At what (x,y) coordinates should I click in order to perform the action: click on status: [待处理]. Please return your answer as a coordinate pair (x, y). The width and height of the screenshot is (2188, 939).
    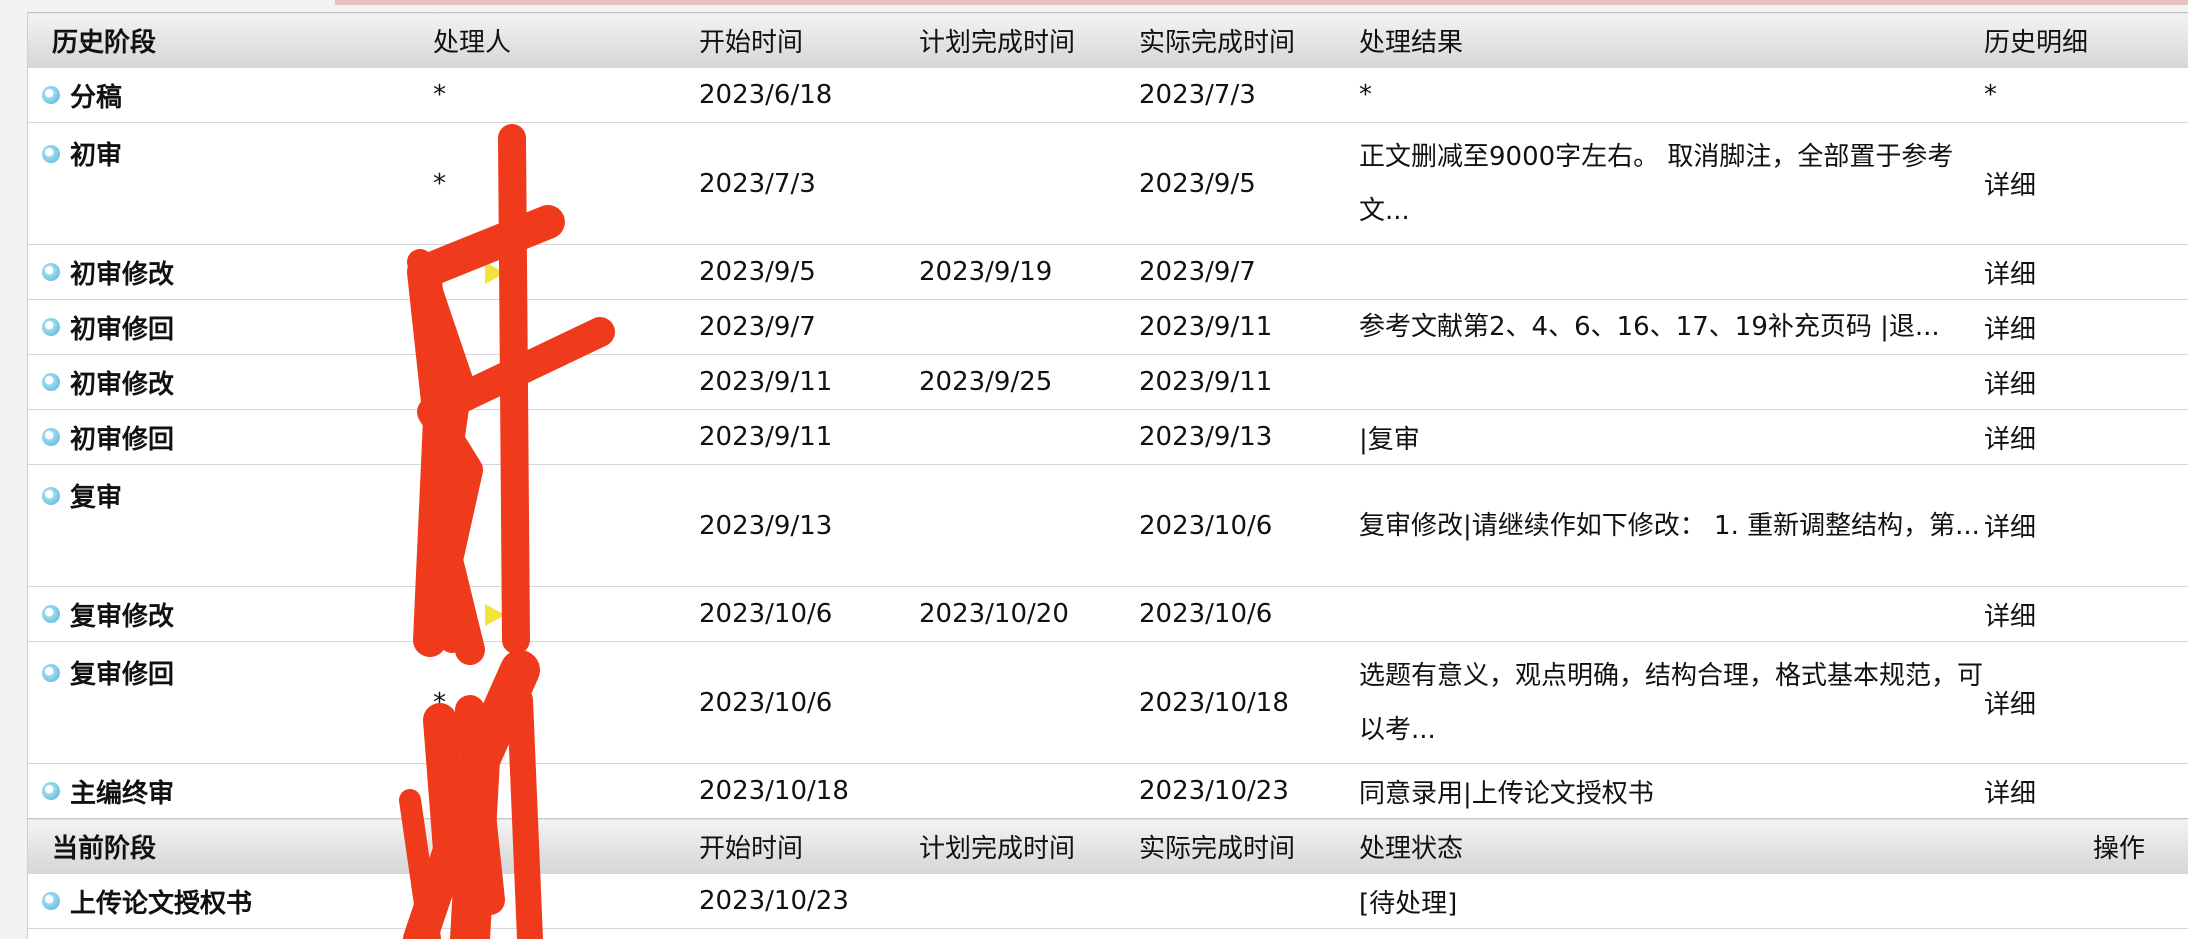
    Looking at the image, I should click on (1671, 901).